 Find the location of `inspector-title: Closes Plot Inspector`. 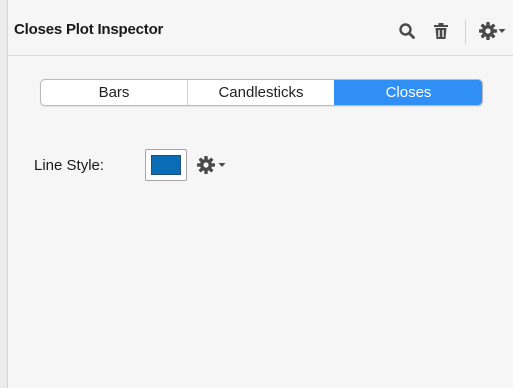

inspector-title: Closes Plot Inspector is located at coordinates (89, 29).